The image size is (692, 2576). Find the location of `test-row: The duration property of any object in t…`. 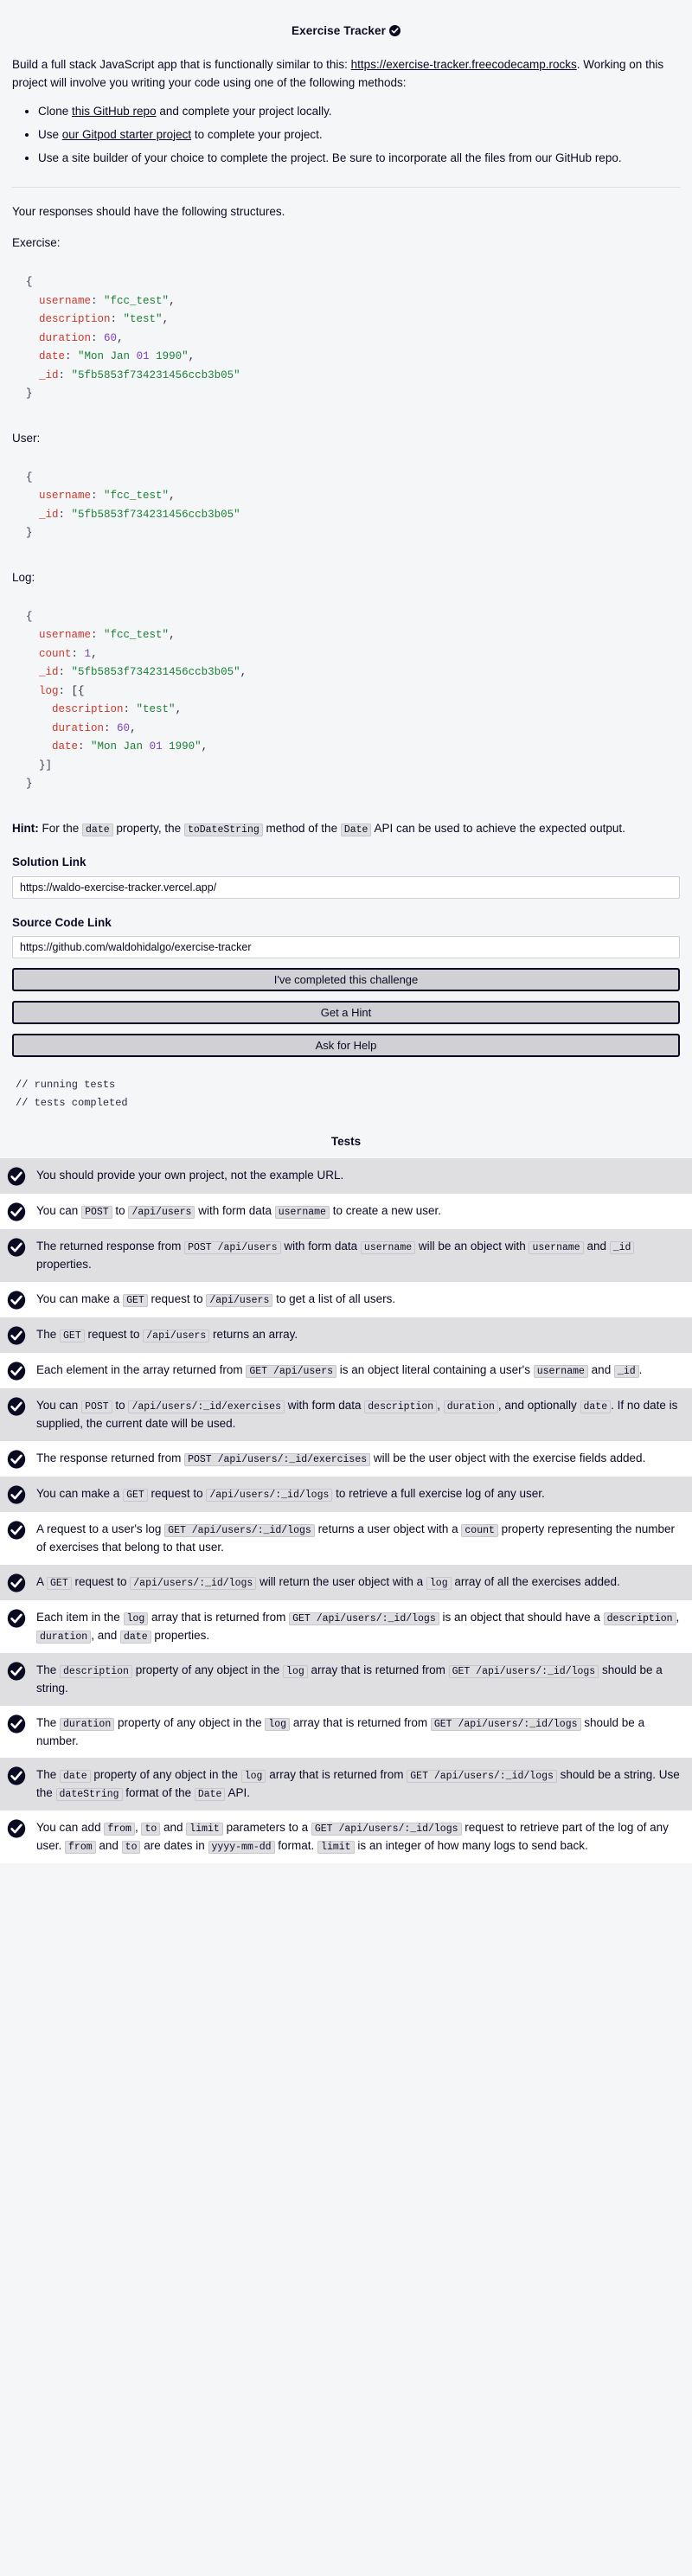

test-row: The duration property of any object in t… is located at coordinates (346, 1732).